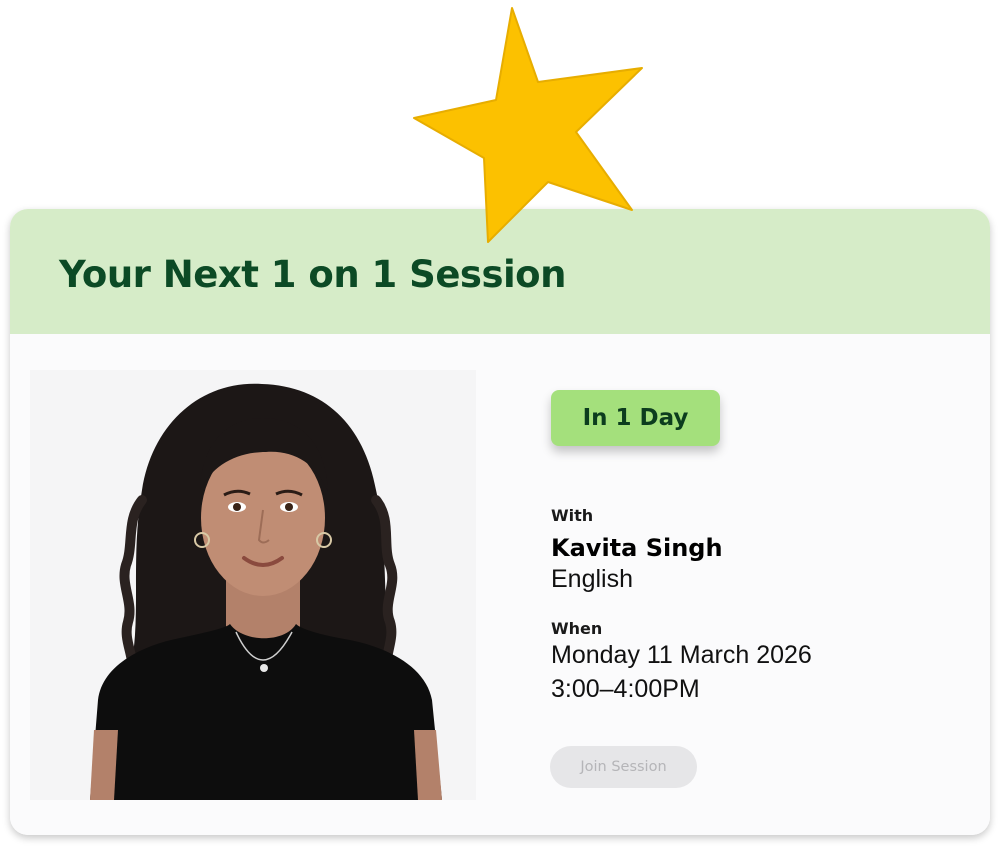 This screenshot has width=1000, height=858. I want to click on session-date: Monday 11 March 2026, so click(681, 655).